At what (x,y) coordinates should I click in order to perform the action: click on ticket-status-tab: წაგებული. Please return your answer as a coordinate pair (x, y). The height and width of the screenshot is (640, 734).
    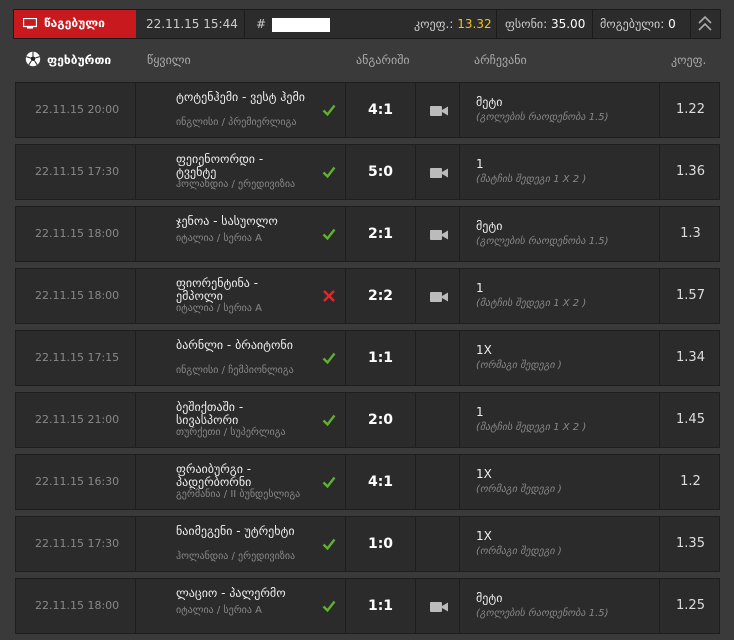
    Looking at the image, I should click on (75, 24).